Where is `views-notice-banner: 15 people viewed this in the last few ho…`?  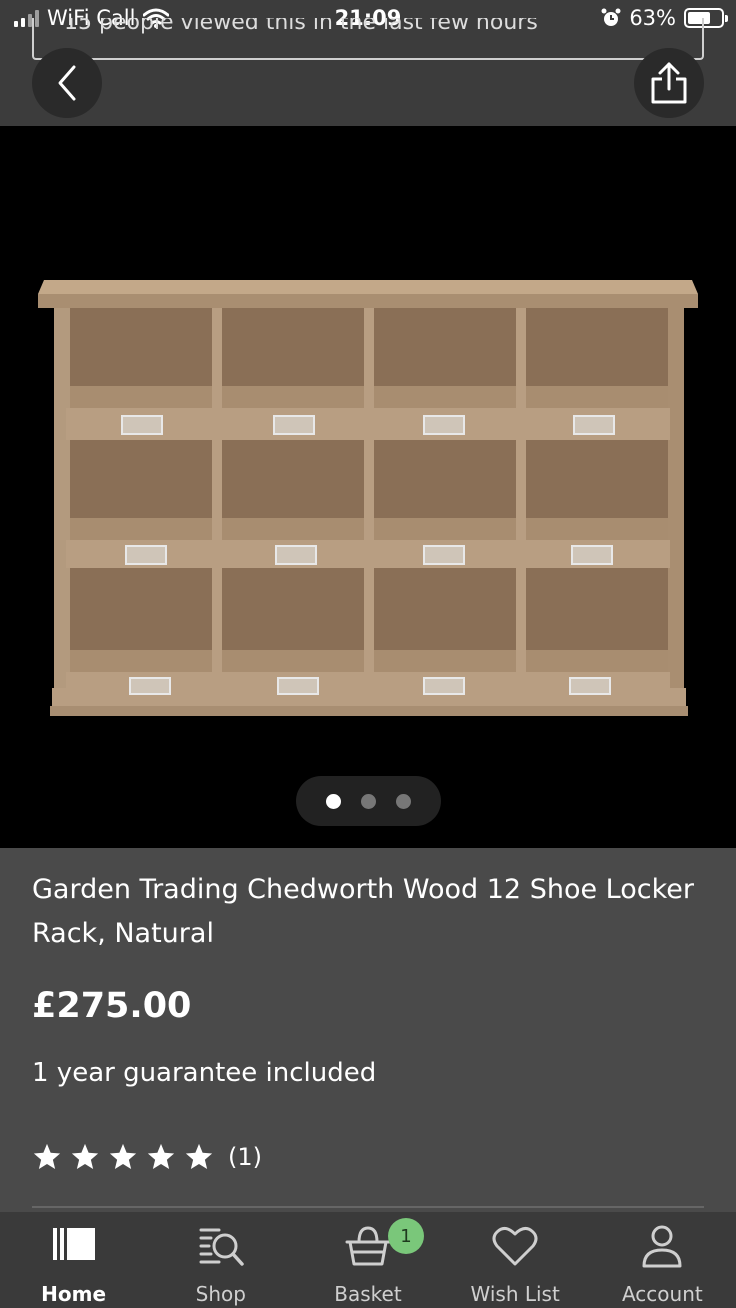 views-notice-banner: 15 people viewed this in the last few ho… is located at coordinates (368, 39).